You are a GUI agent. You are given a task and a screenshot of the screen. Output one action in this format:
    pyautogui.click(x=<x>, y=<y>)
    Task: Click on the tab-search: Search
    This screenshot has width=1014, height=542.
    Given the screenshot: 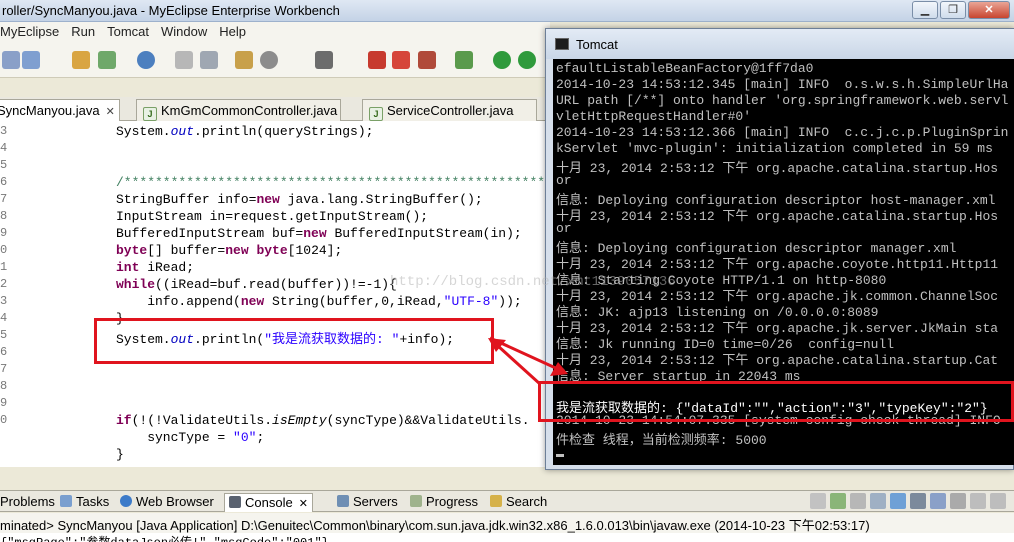 What is the action you would take?
    pyautogui.click(x=518, y=502)
    